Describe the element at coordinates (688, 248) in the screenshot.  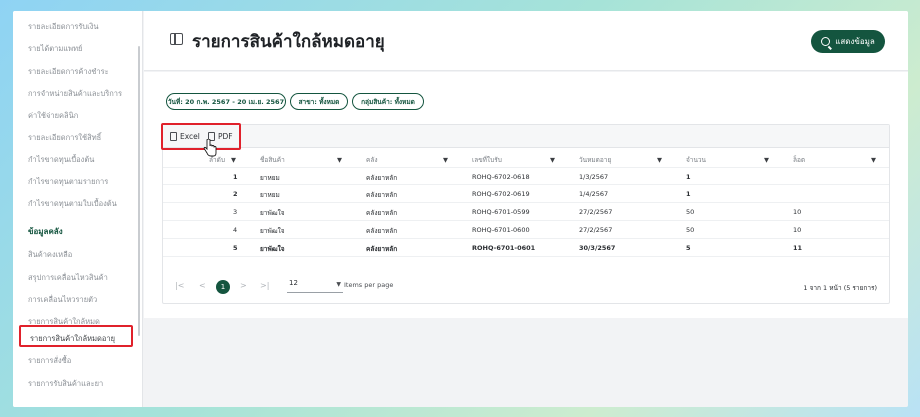
I see `cell-quantity: 5` at that location.